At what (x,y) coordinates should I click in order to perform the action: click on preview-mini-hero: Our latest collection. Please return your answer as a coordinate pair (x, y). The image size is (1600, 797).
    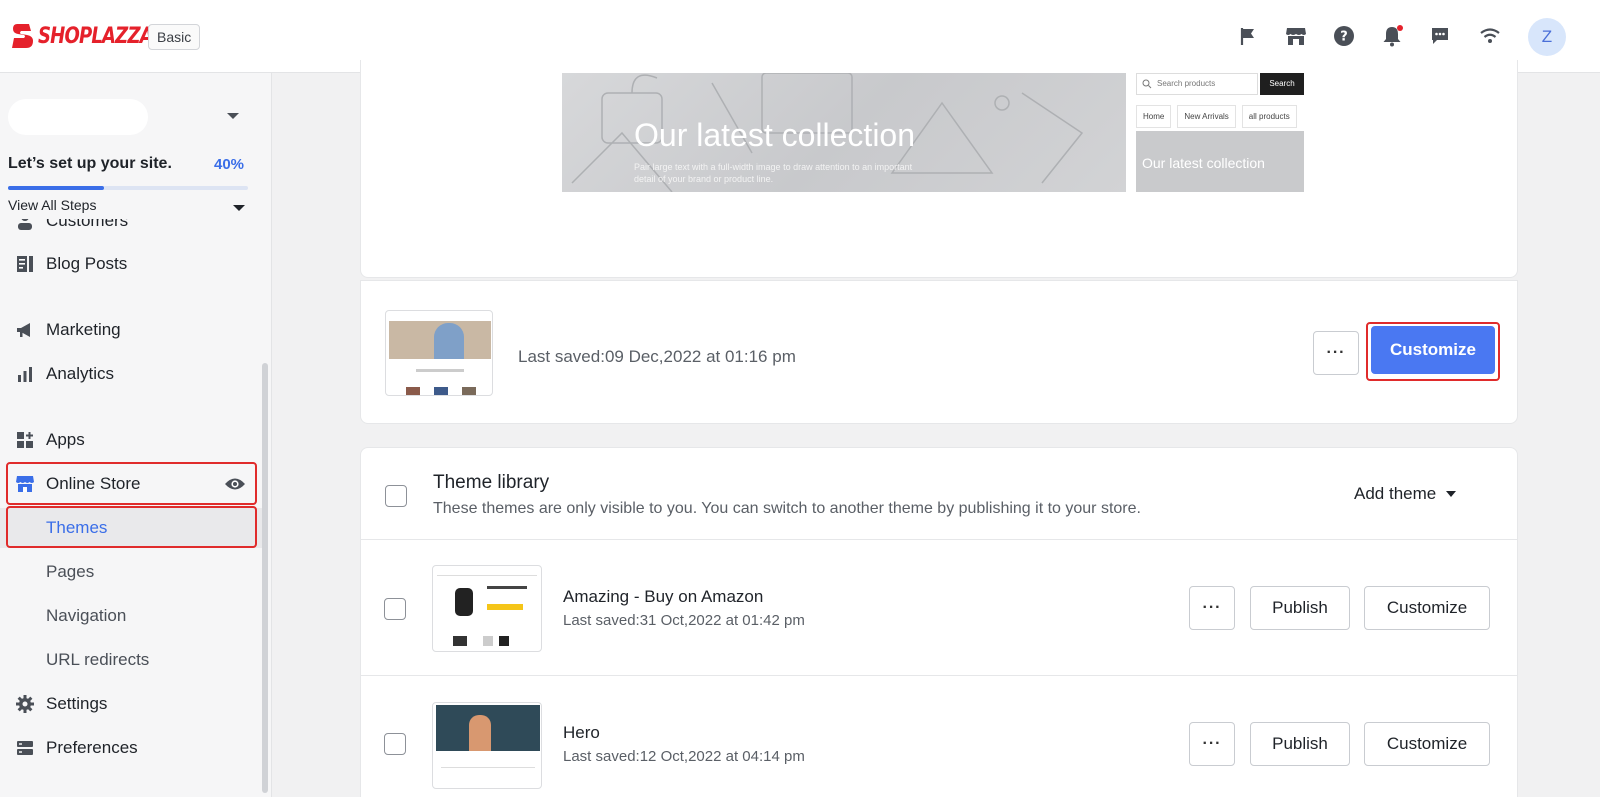
    Looking at the image, I should click on (1220, 161).